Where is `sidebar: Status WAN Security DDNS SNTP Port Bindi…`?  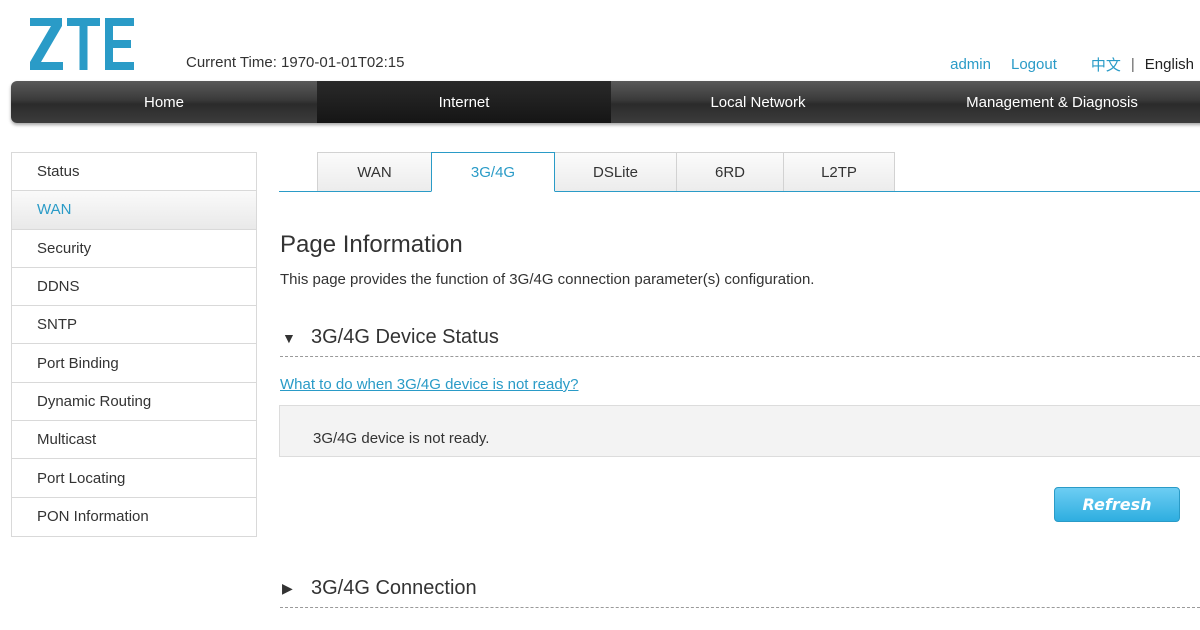
sidebar: Status WAN Security DDNS SNTP Port Bindi… is located at coordinates (134, 344).